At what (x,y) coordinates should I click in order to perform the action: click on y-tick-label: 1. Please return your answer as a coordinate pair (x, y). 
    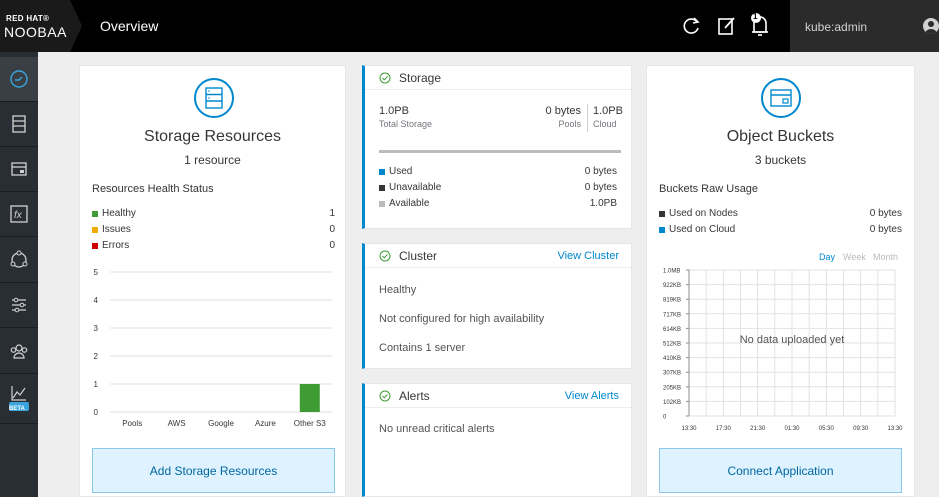
    Looking at the image, I should click on (96, 384).